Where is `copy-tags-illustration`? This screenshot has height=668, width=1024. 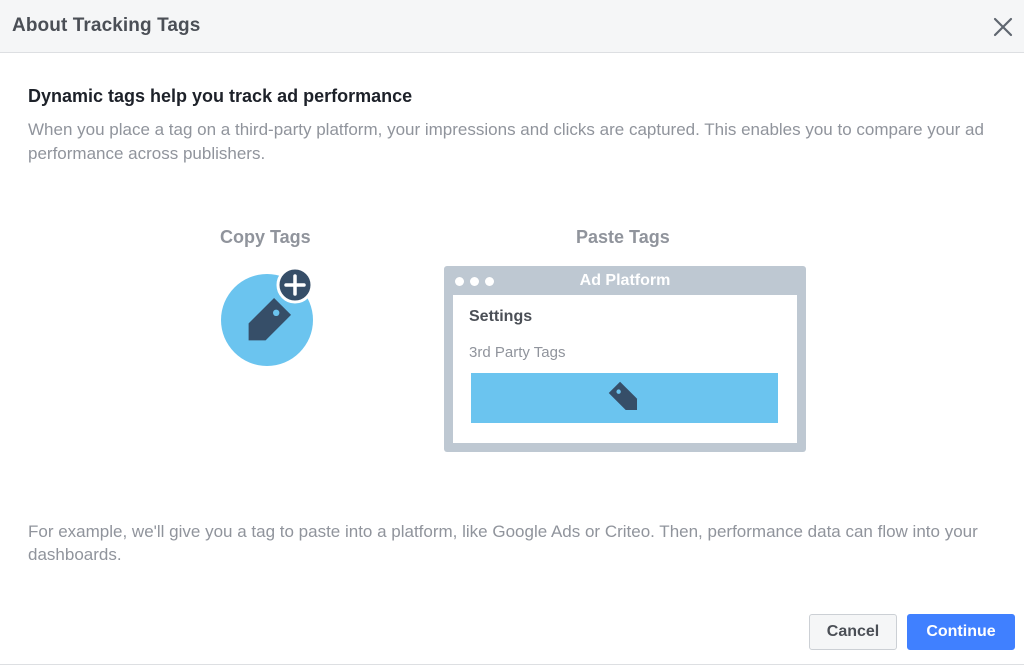
copy-tags-illustration is located at coordinates (267, 317).